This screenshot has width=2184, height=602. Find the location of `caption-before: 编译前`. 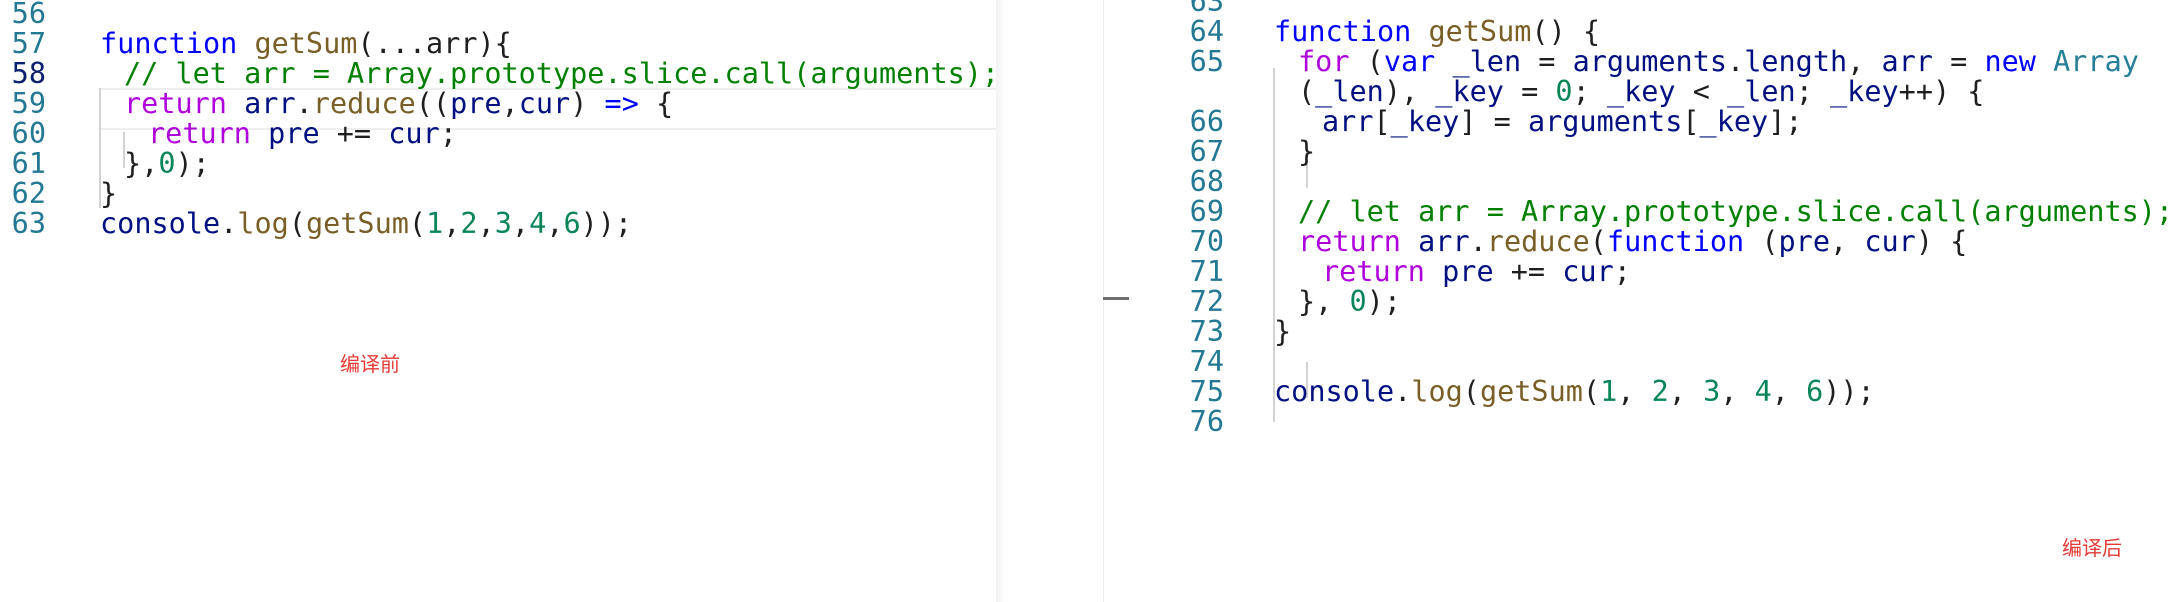

caption-before: 编译前 is located at coordinates (370, 364).